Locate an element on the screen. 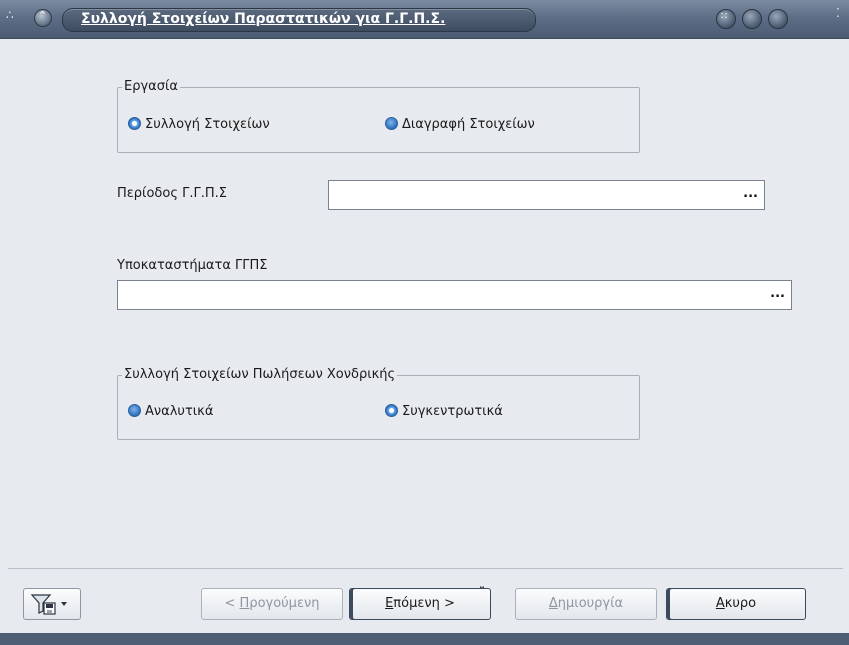 The height and width of the screenshot is (645, 849). cancel-accel: Α is located at coordinates (720, 603).